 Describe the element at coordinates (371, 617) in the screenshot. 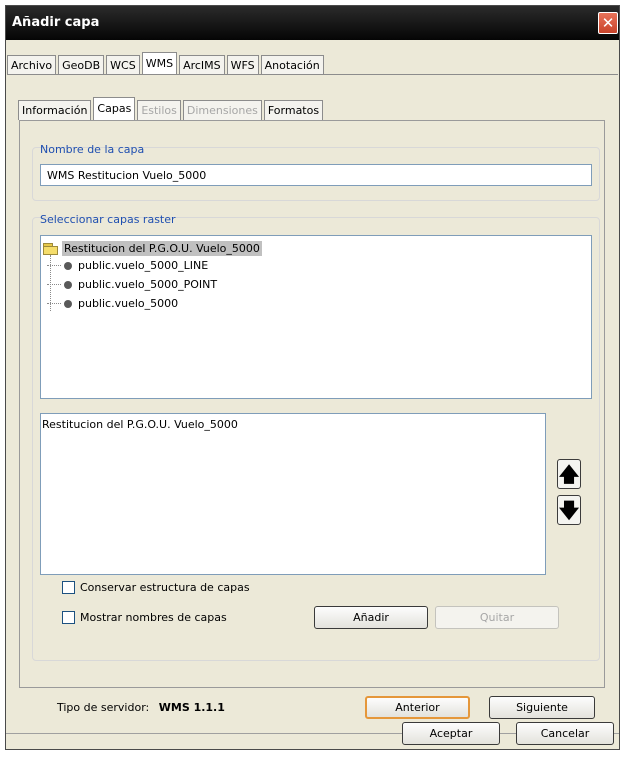

I see `add-layer-button: Añadir` at that location.